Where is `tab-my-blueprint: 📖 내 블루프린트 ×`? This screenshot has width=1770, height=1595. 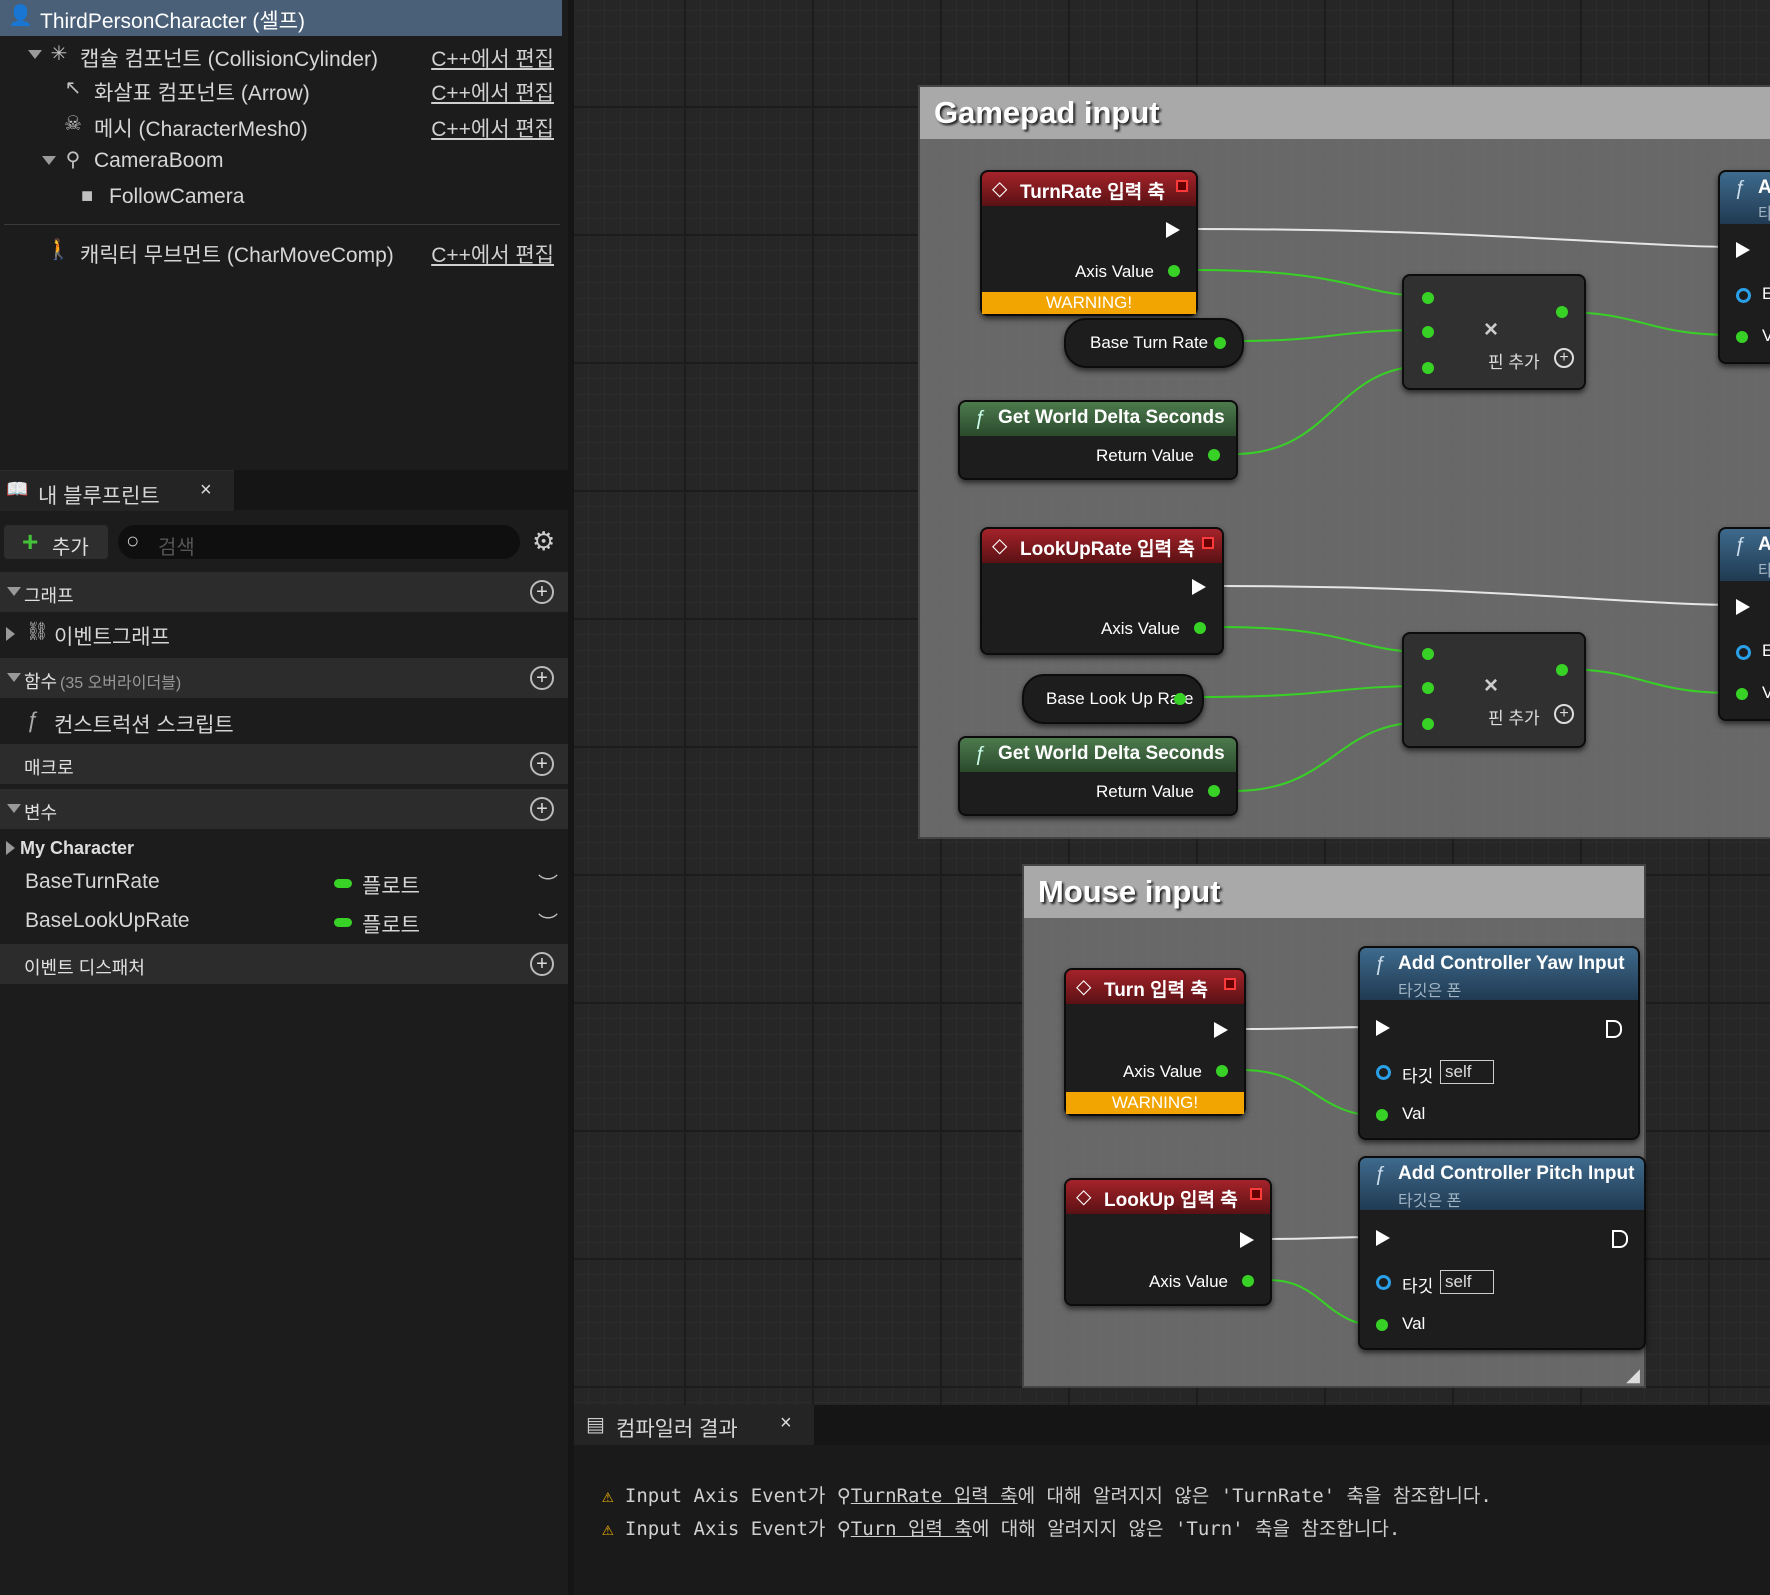
tab-my-blueprint: 📖 내 블루프린트 × is located at coordinates (117, 490).